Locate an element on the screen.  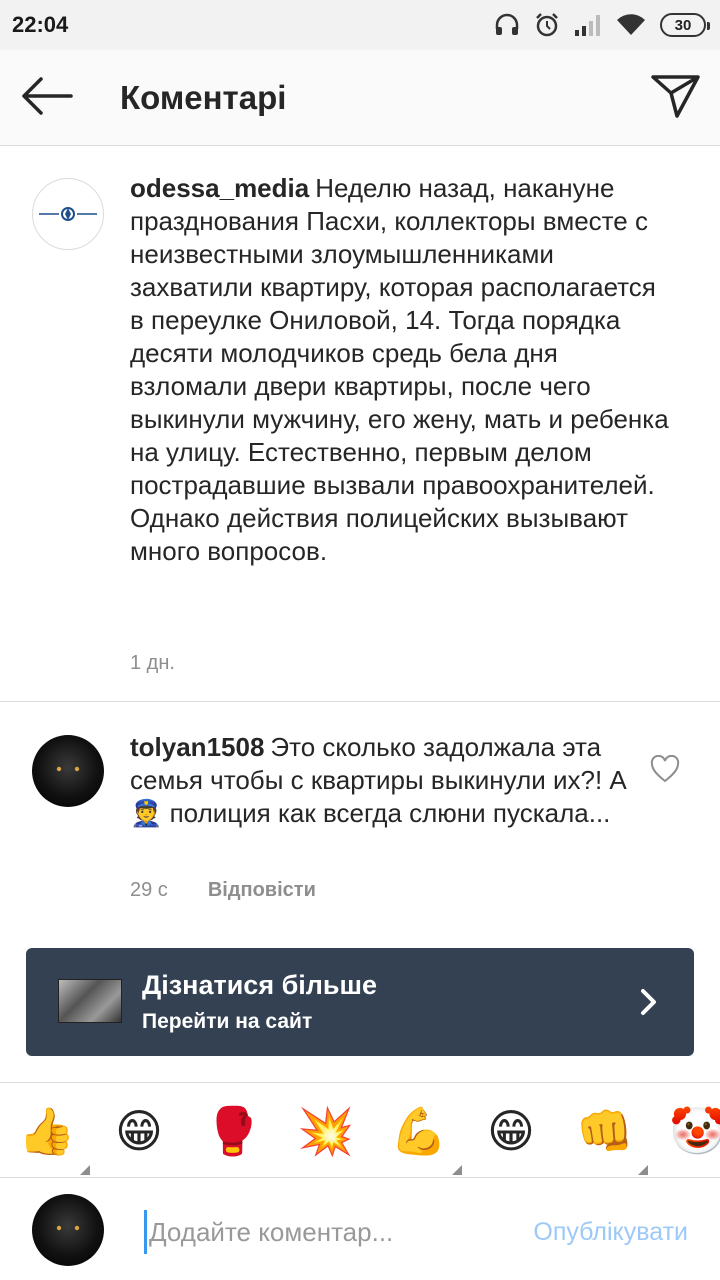
publish-button: Опублікувати is located at coordinates (610, 1232).